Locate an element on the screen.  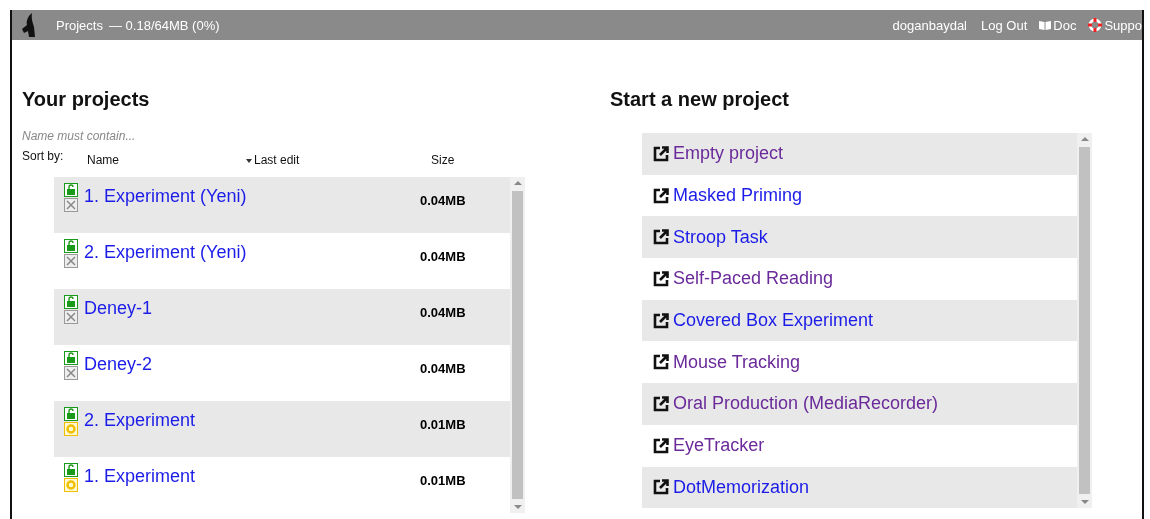
book-icon is located at coordinates (1045, 25).